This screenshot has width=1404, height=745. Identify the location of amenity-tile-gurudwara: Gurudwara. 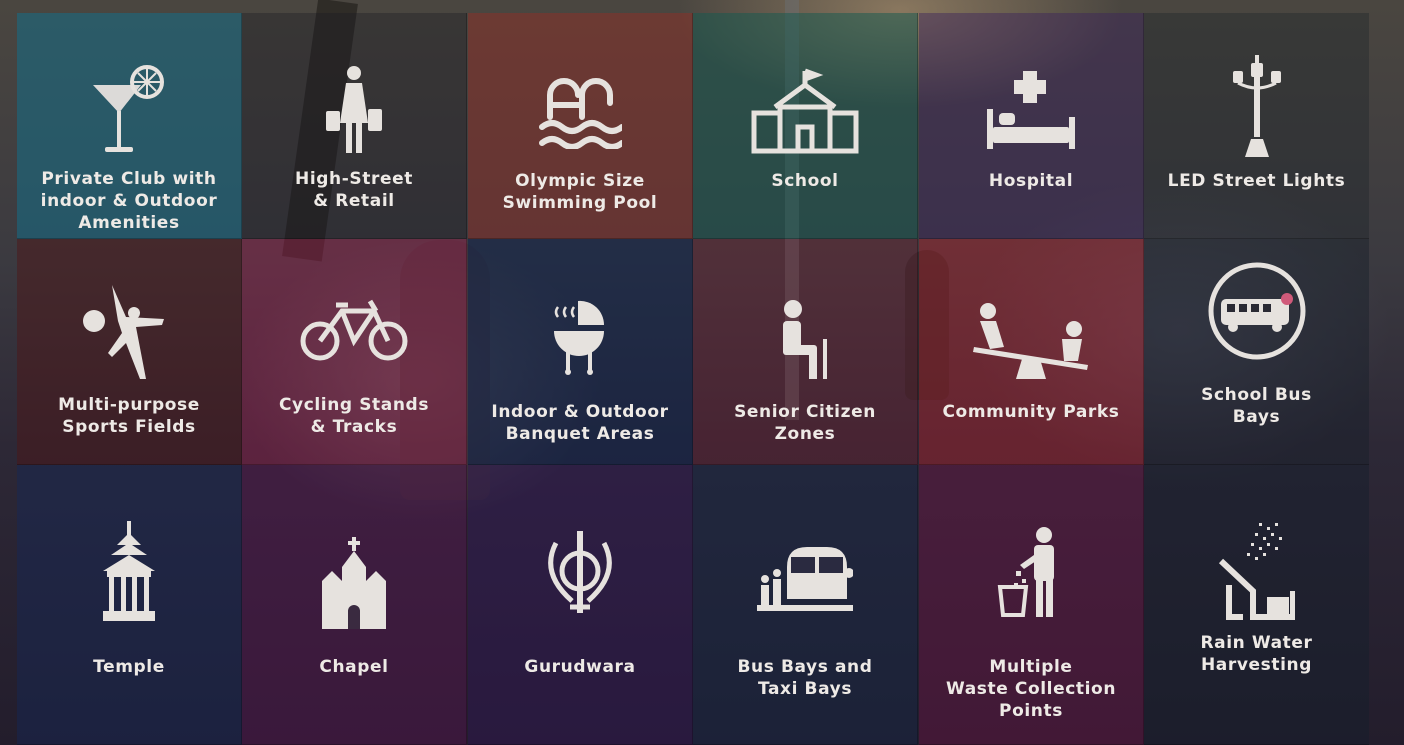
(580, 605).